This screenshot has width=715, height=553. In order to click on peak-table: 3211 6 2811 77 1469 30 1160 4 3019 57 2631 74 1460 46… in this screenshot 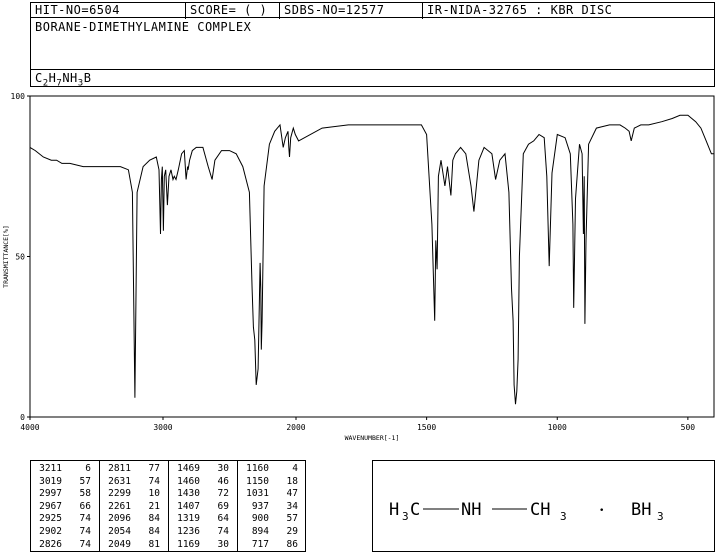, I will do `click(168, 506)`.